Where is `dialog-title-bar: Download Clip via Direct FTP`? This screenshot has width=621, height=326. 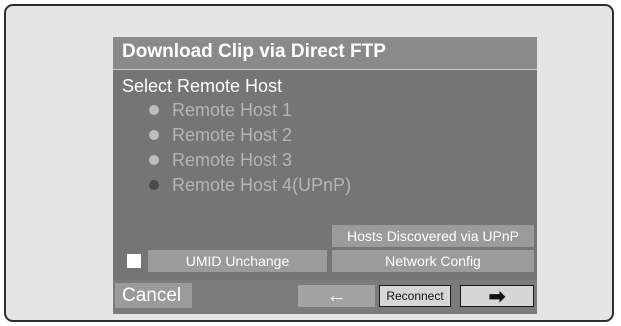
dialog-title-bar: Download Clip via Direct FTP is located at coordinates (325, 53).